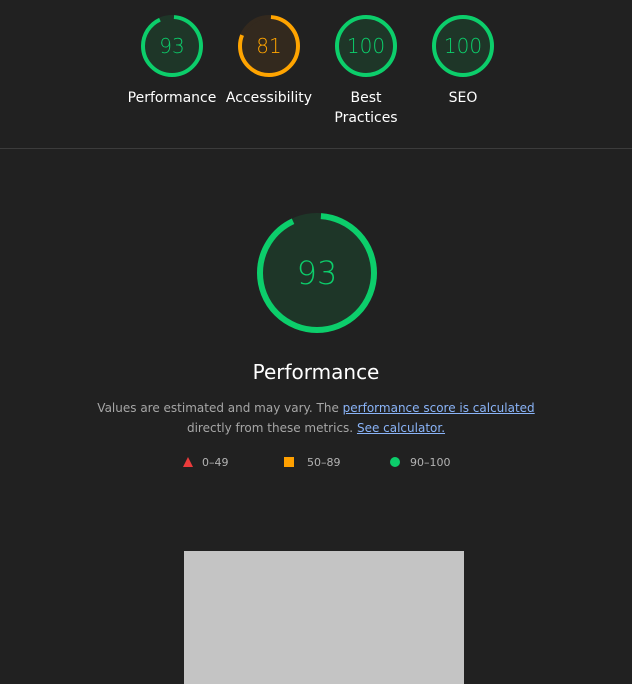 Image resolution: width=632 pixels, height=684 pixels. What do you see at coordinates (215, 462) in the screenshot?
I see `legend-label: 0–49` at bounding box center [215, 462].